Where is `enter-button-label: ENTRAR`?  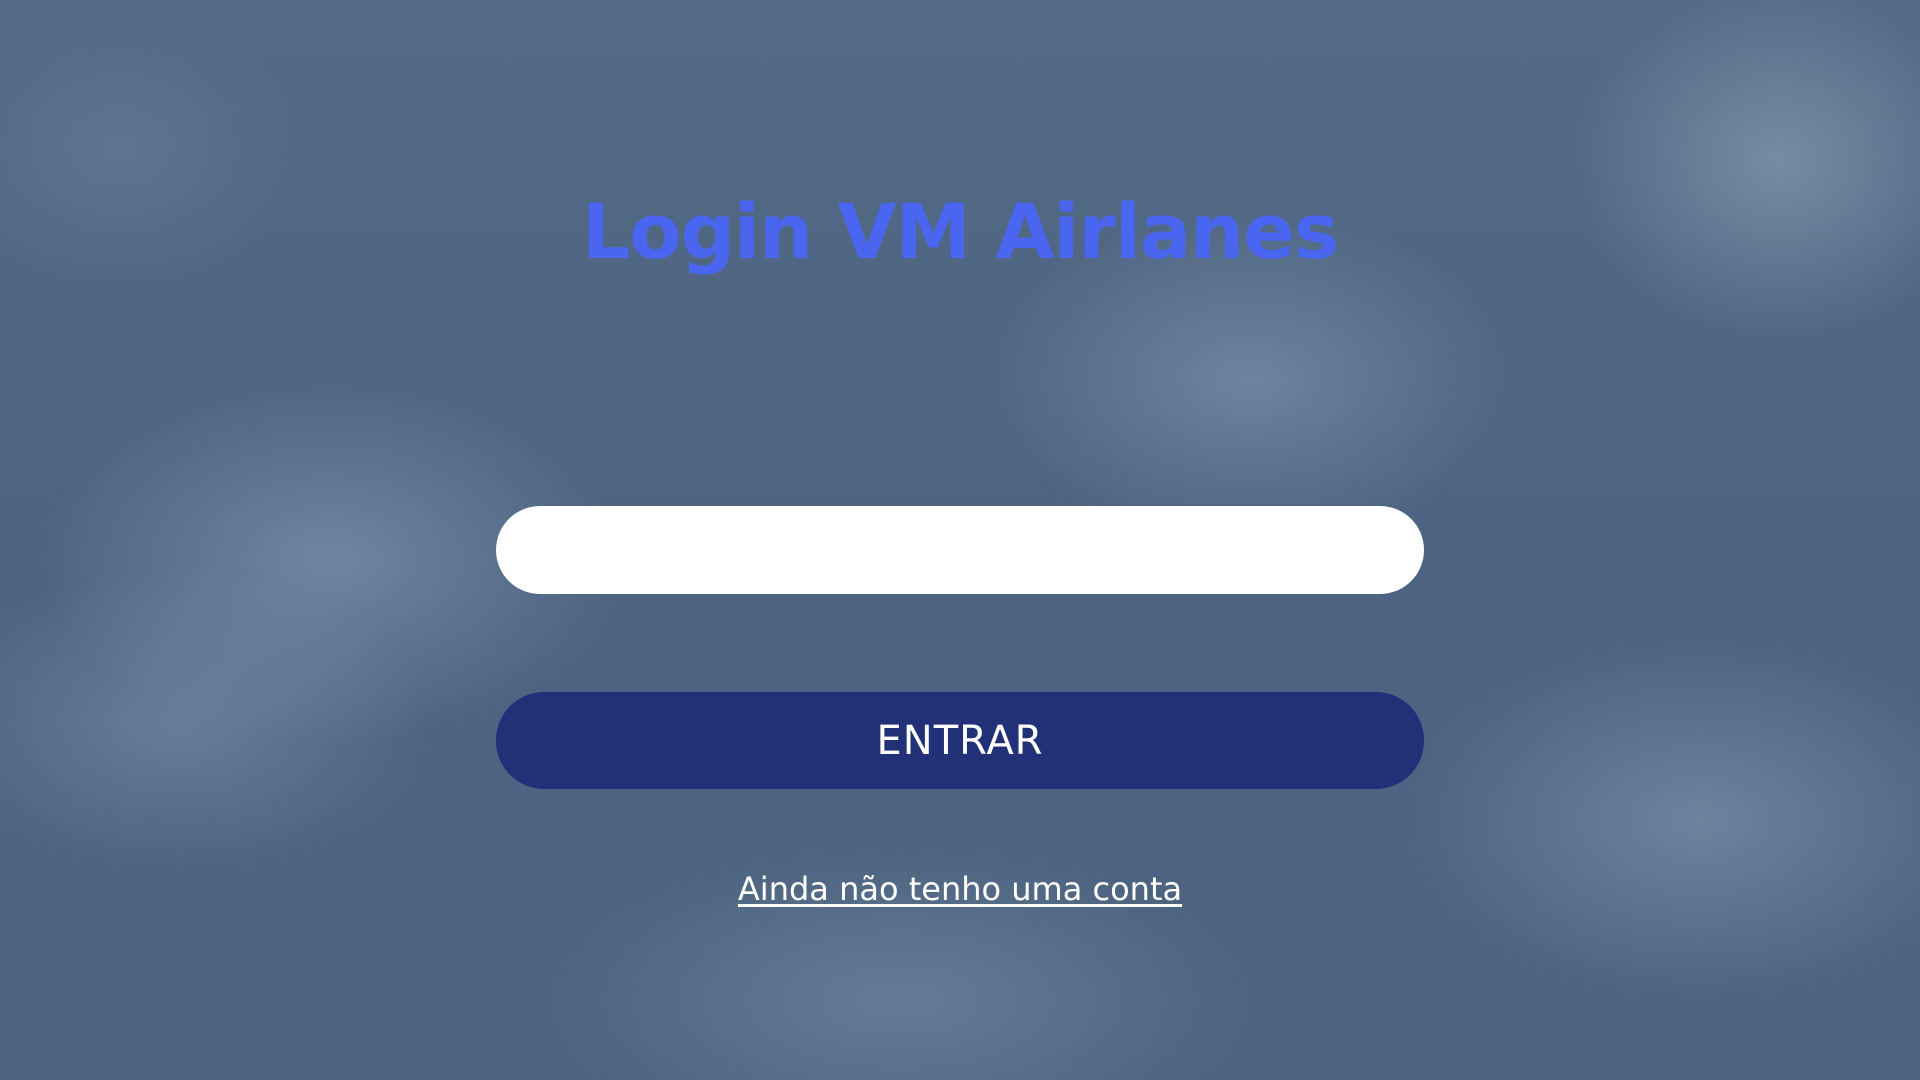 enter-button-label: ENTRAR is located at coordinates (960, 740).